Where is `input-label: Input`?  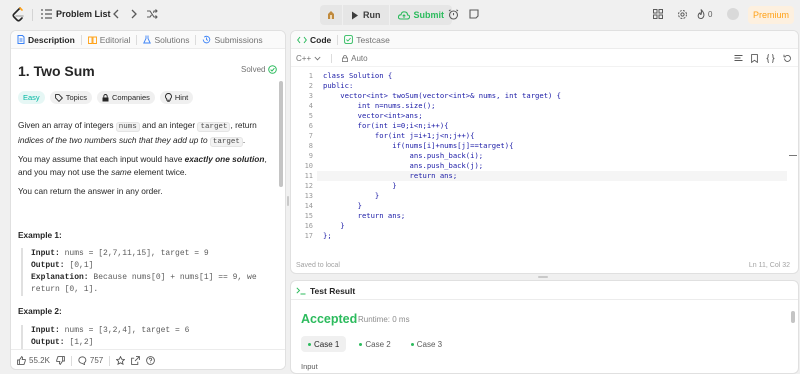
input-label: Input is located at coordinates (309, 366).